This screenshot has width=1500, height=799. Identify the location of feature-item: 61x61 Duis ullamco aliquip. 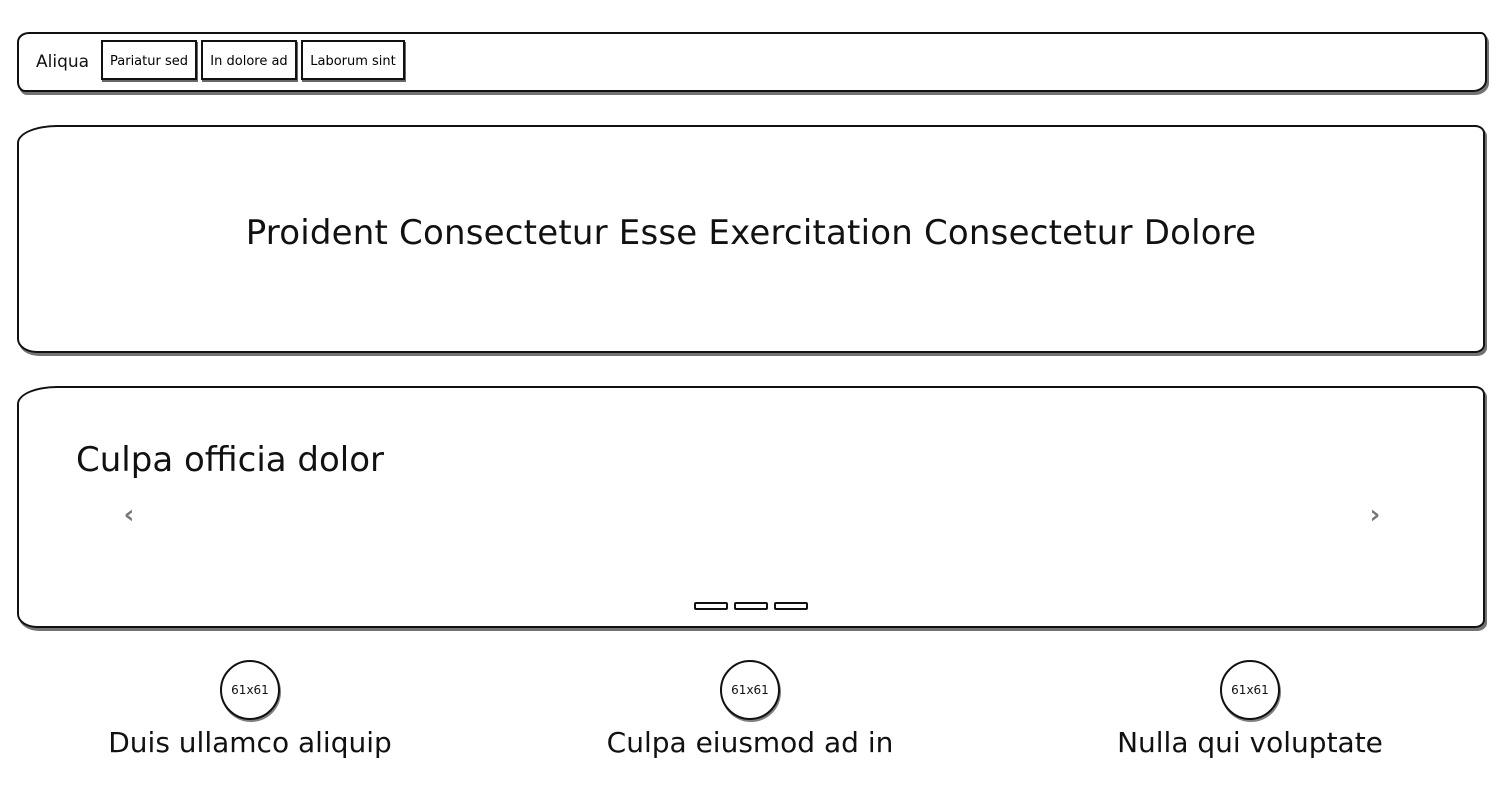
(250, 709).